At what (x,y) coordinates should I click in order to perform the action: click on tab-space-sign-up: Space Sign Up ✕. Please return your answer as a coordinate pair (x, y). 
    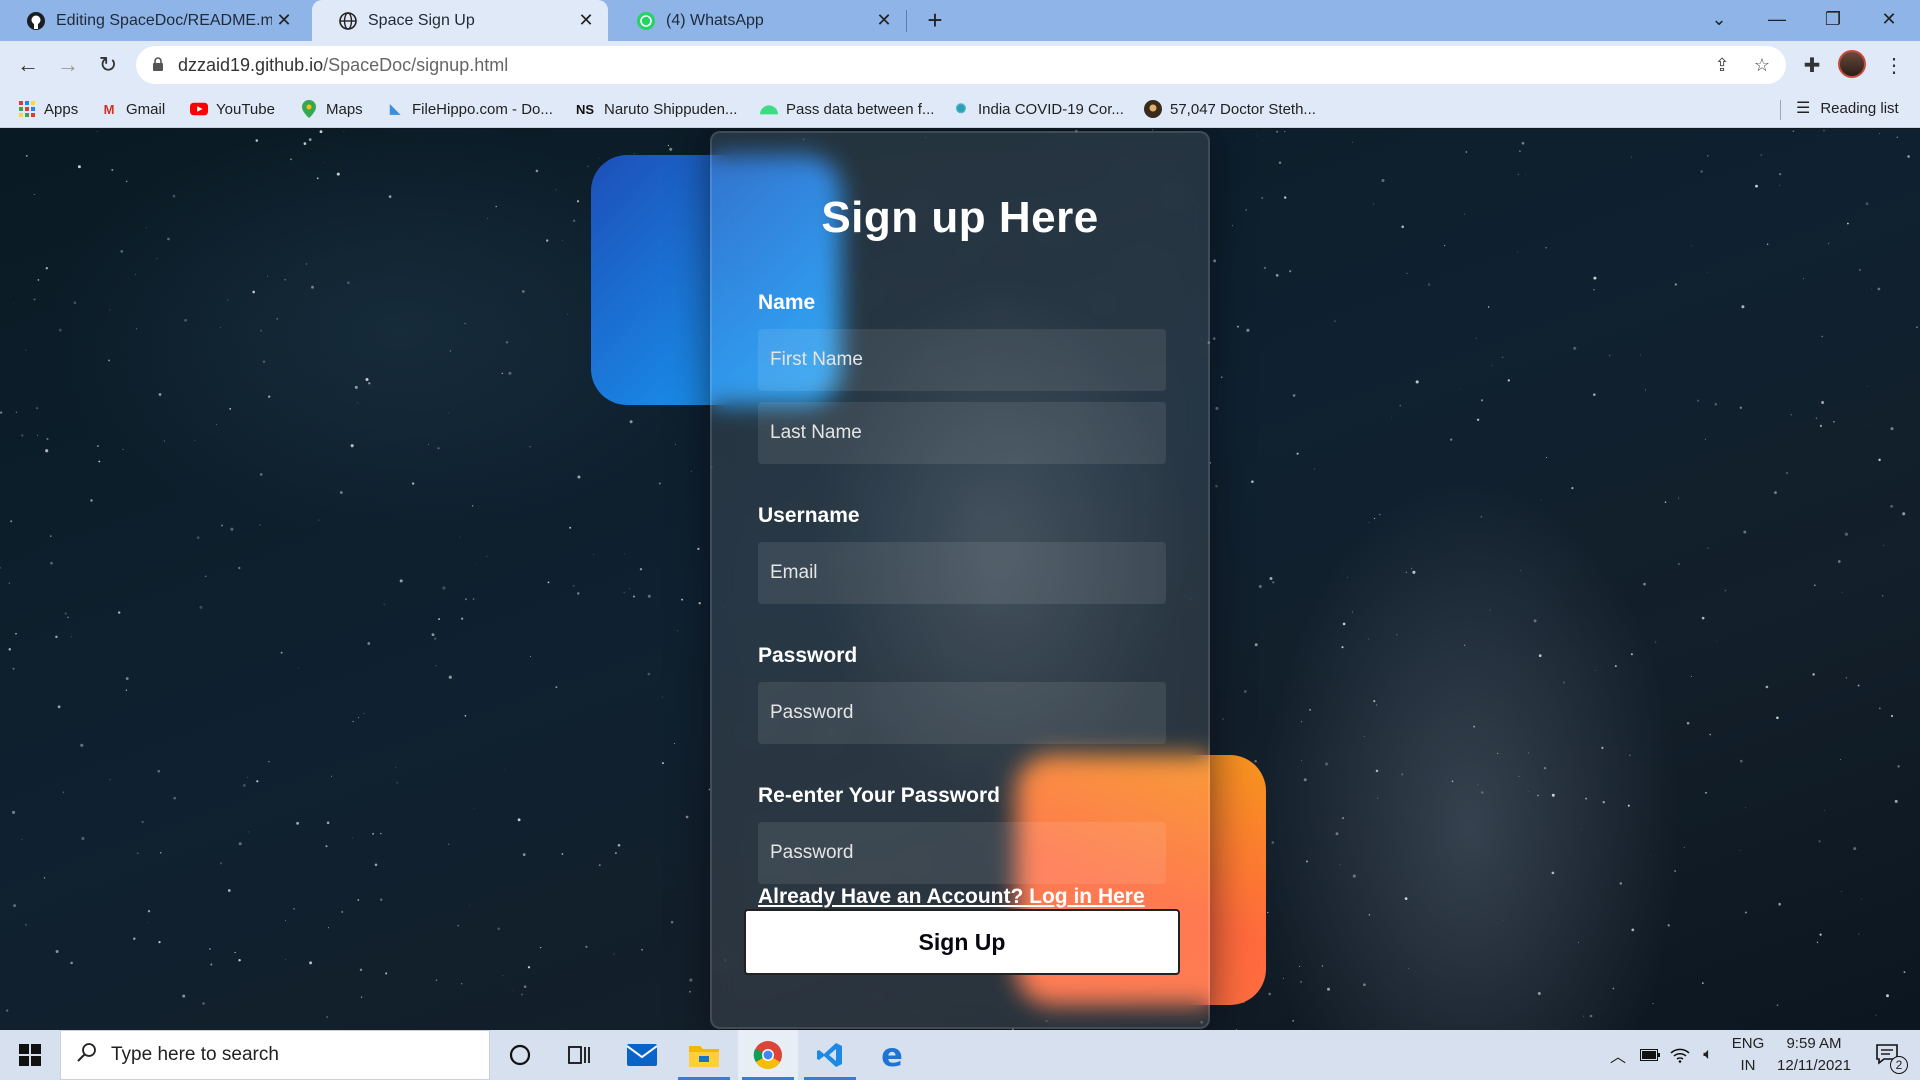
    Looking at the image, I should click on (460, 20).